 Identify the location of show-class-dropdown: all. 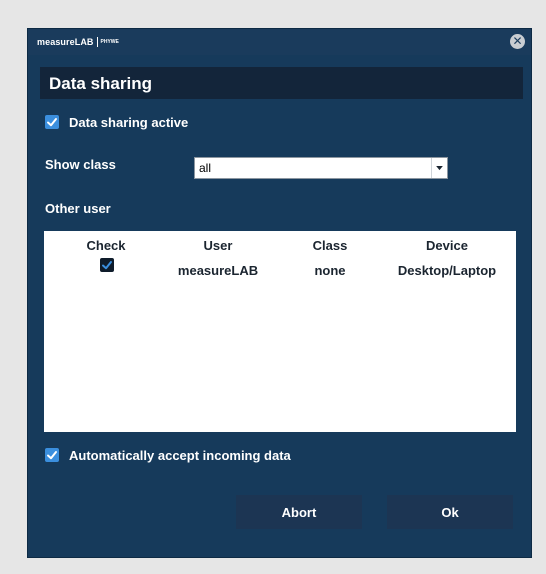
(321, 168).